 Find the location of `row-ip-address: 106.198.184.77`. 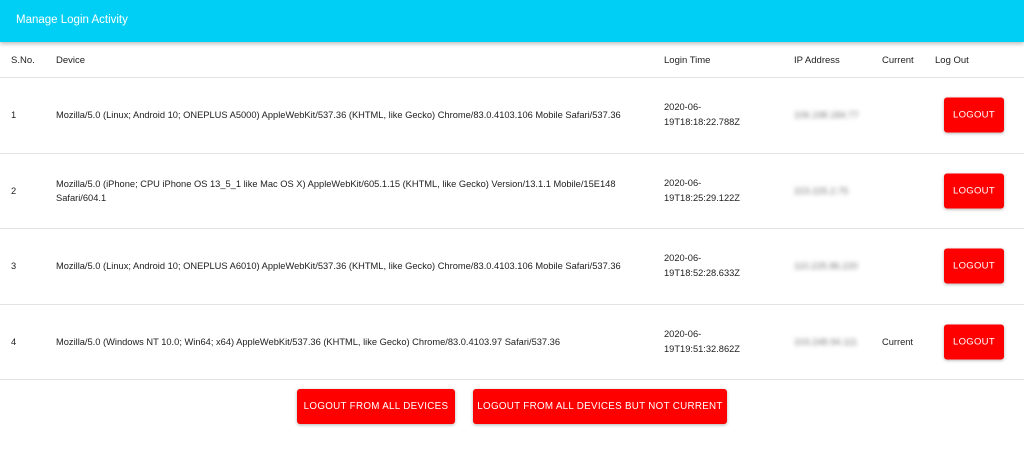

row-ip-address: 106.198.184.77 is located at coordinates (826, 115).